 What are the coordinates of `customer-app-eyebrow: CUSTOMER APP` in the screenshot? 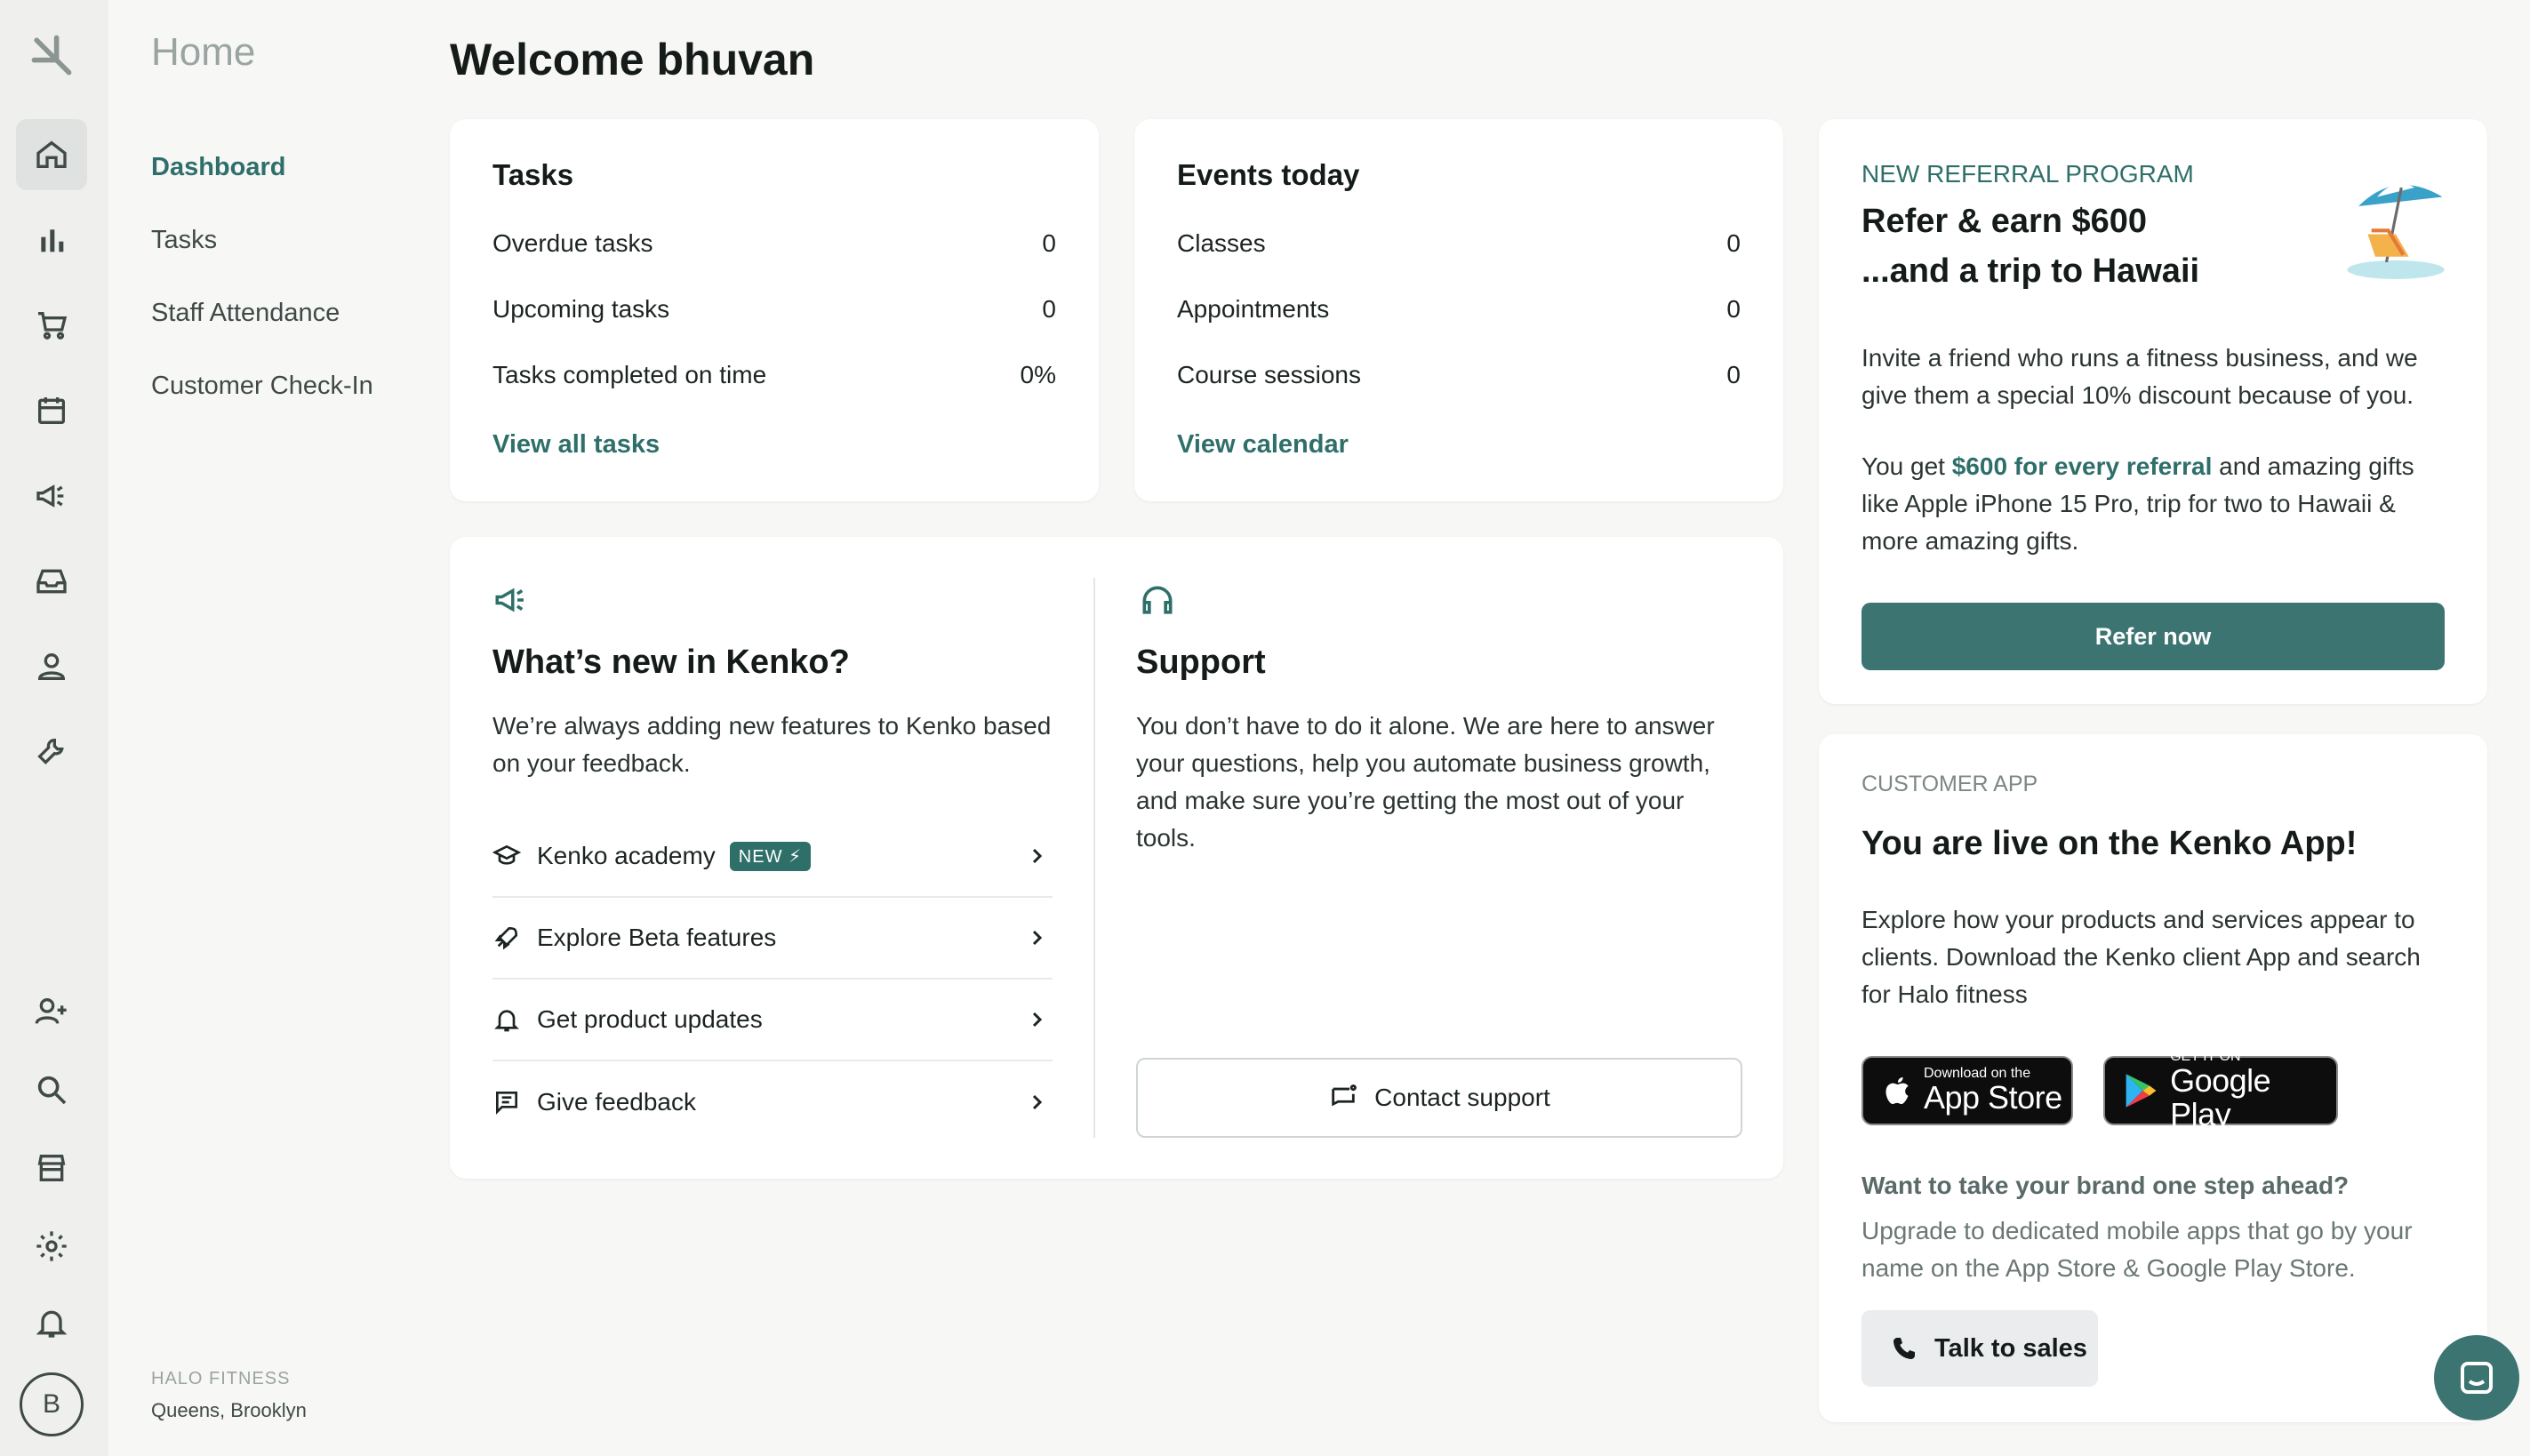 It's located at (1949, 784).